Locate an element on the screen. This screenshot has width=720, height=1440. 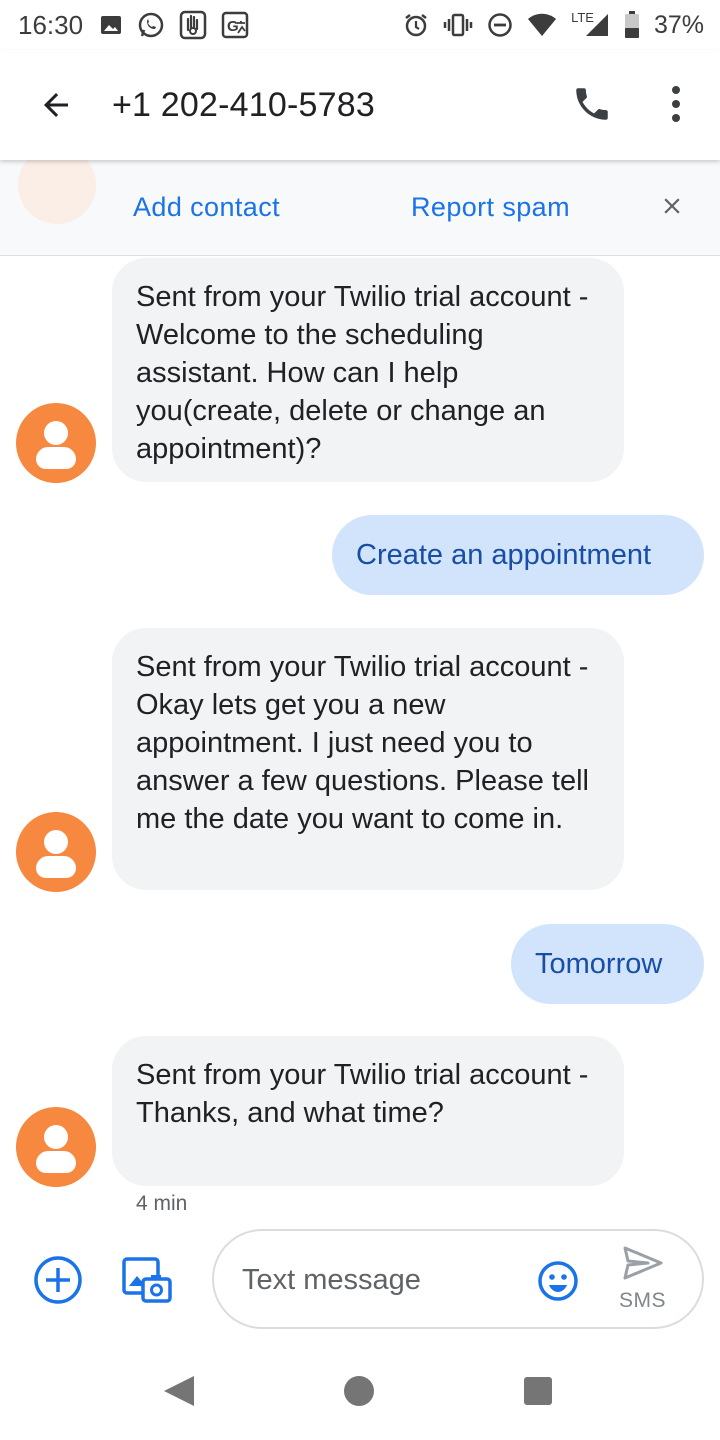
image-icon is located at coordinates (111, 25).